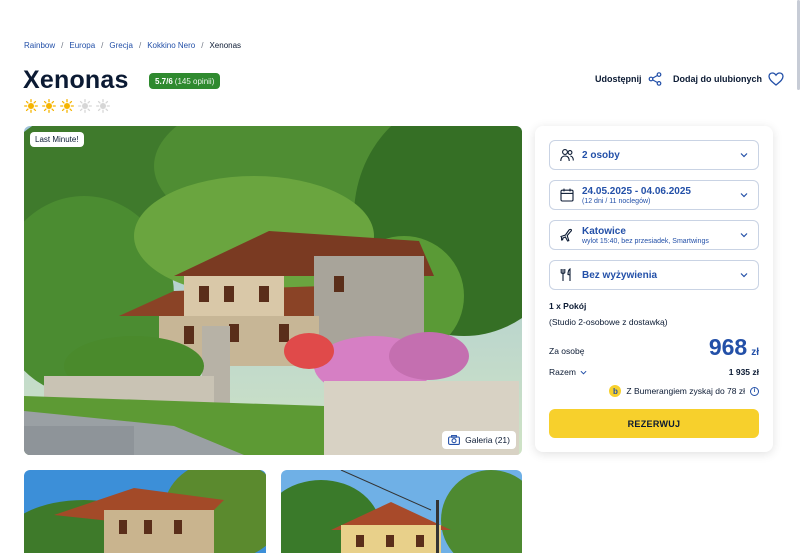 This screenshot has height=553, width=800. I want to click on cutlery-icon, so click(565, 274).